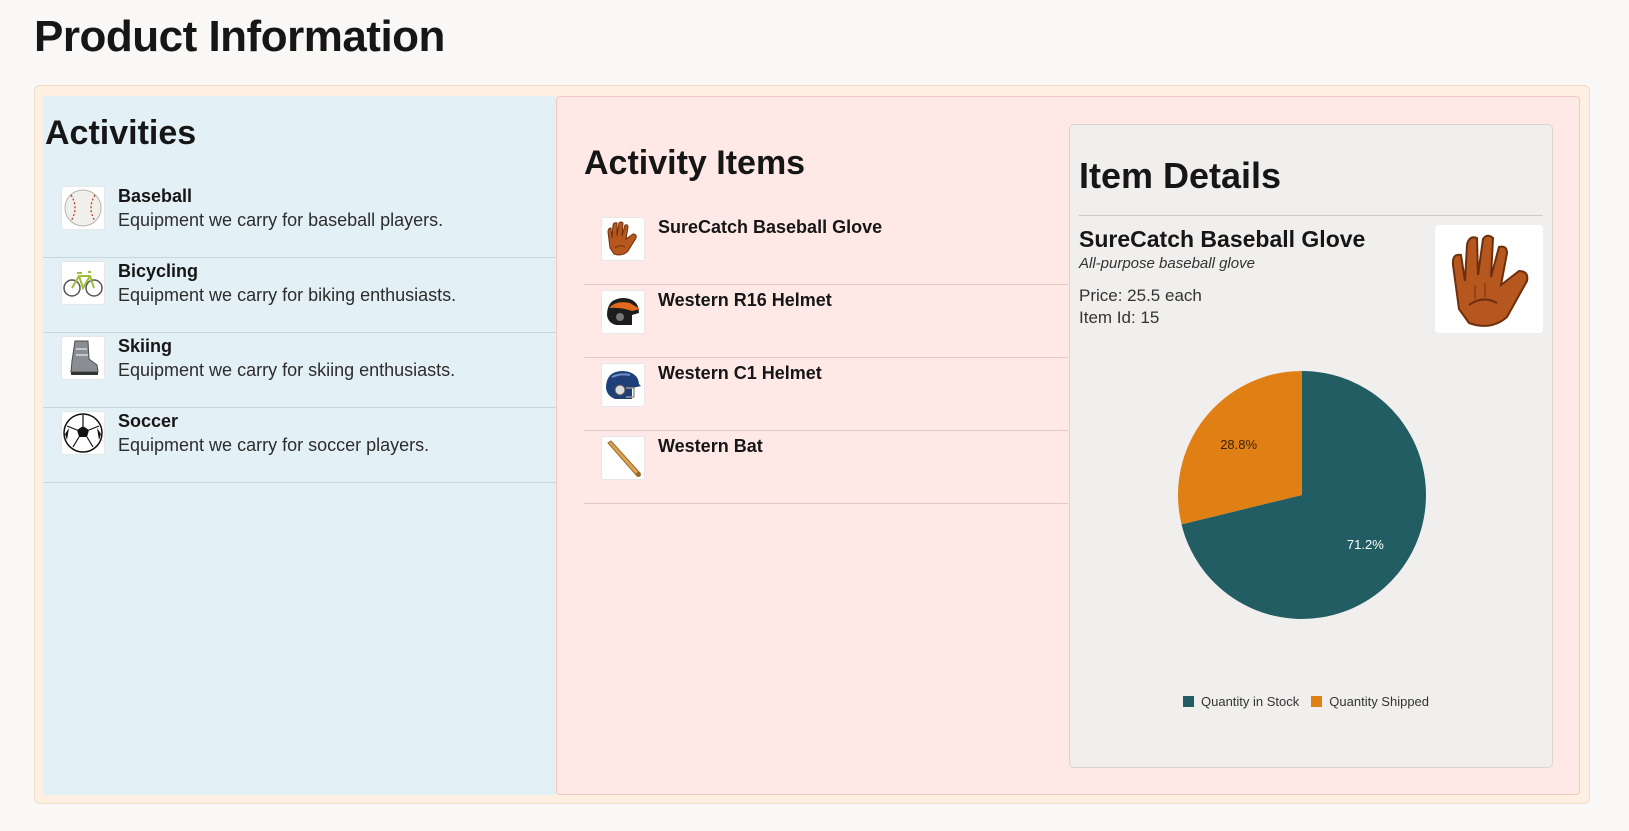  I want to click on activity-name: Skiing, so click(145, 346).